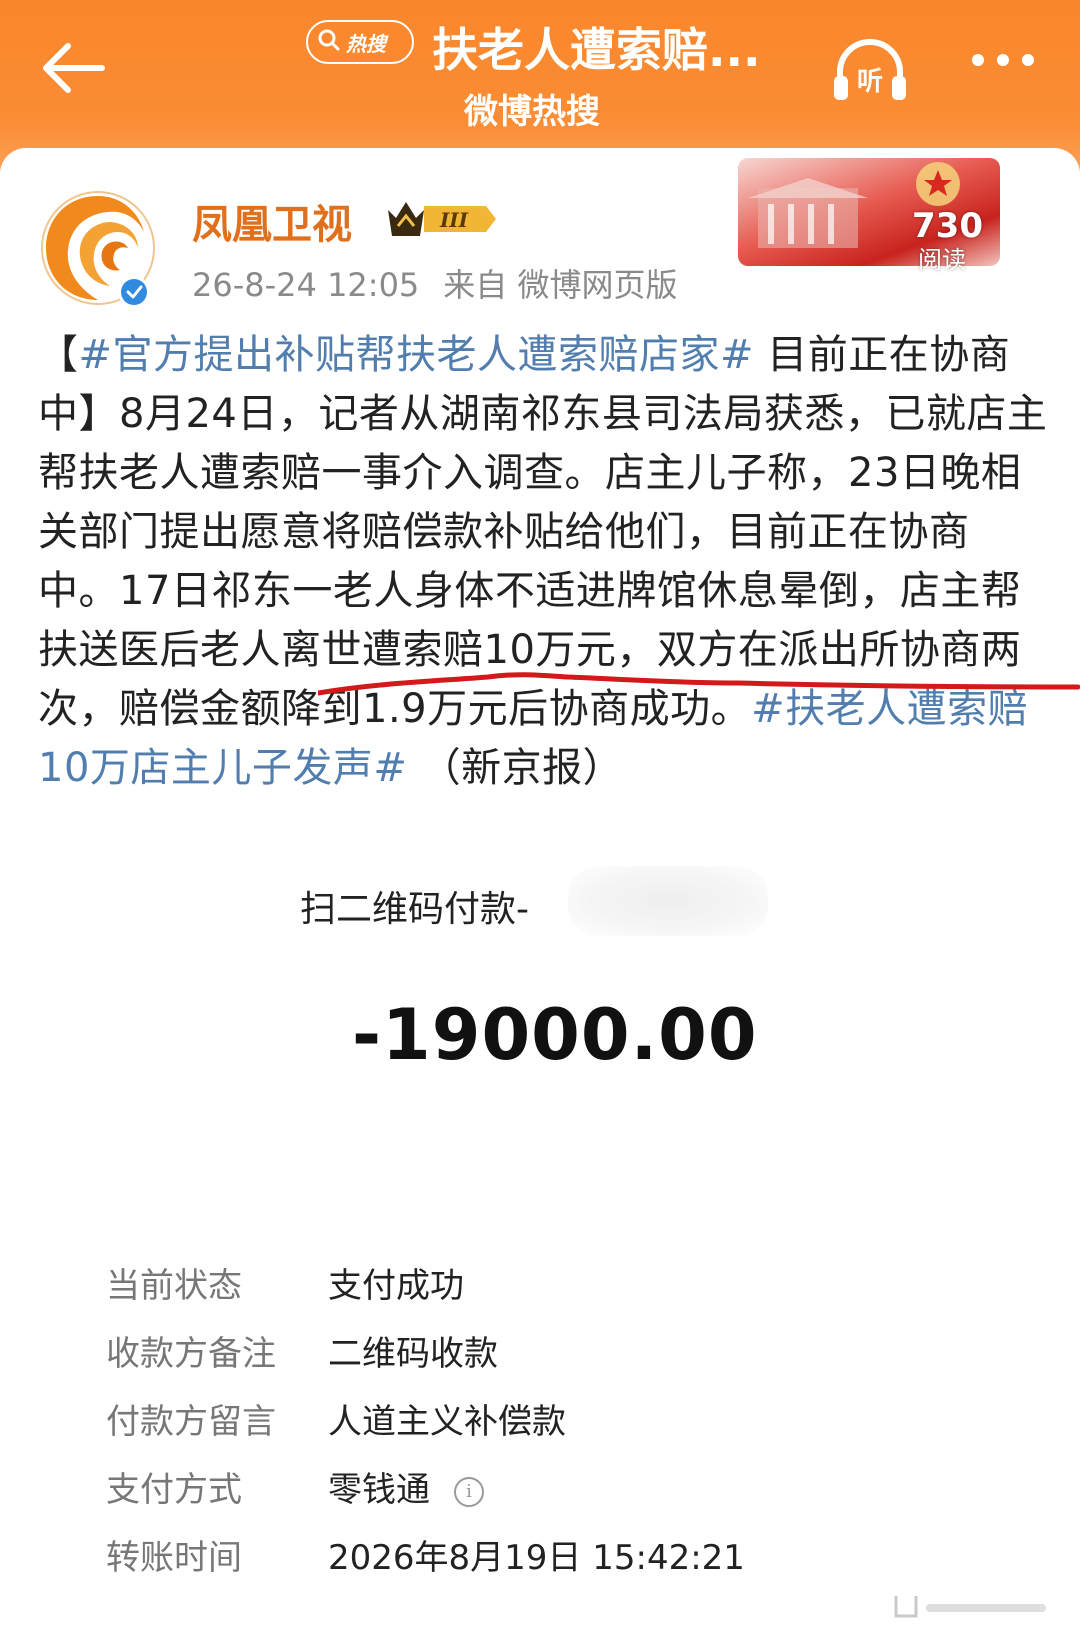 The width and height of the screenshot is (1080, 1632). I want to click on detail-value: 人道主义补偿款, so click(447, 1422).